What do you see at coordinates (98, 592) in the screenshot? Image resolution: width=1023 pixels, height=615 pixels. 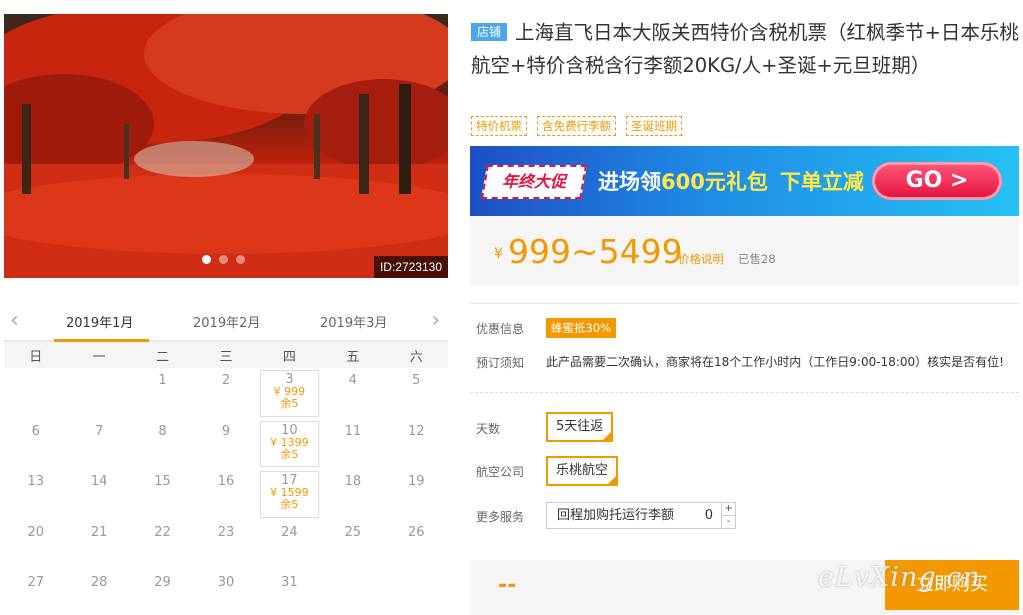 I see `calendar-day: 28` at bounding box center [98, 592].